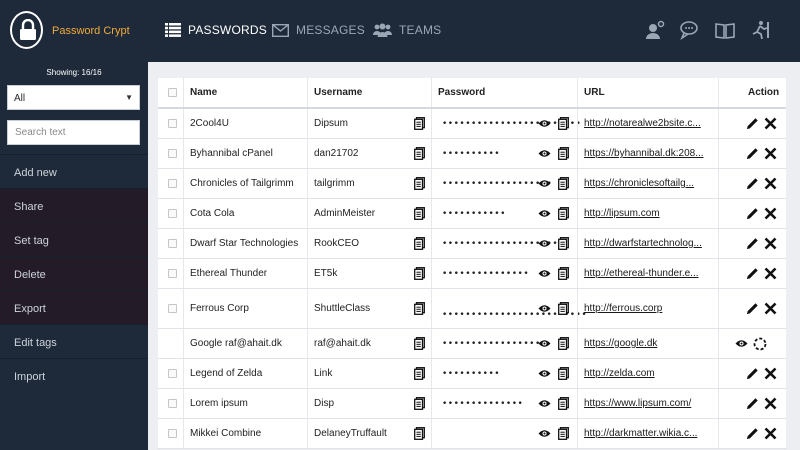 This screenshot has height=450, width=800. I want to click on row-url-link: http://lipsum.com, so click(622, 213).